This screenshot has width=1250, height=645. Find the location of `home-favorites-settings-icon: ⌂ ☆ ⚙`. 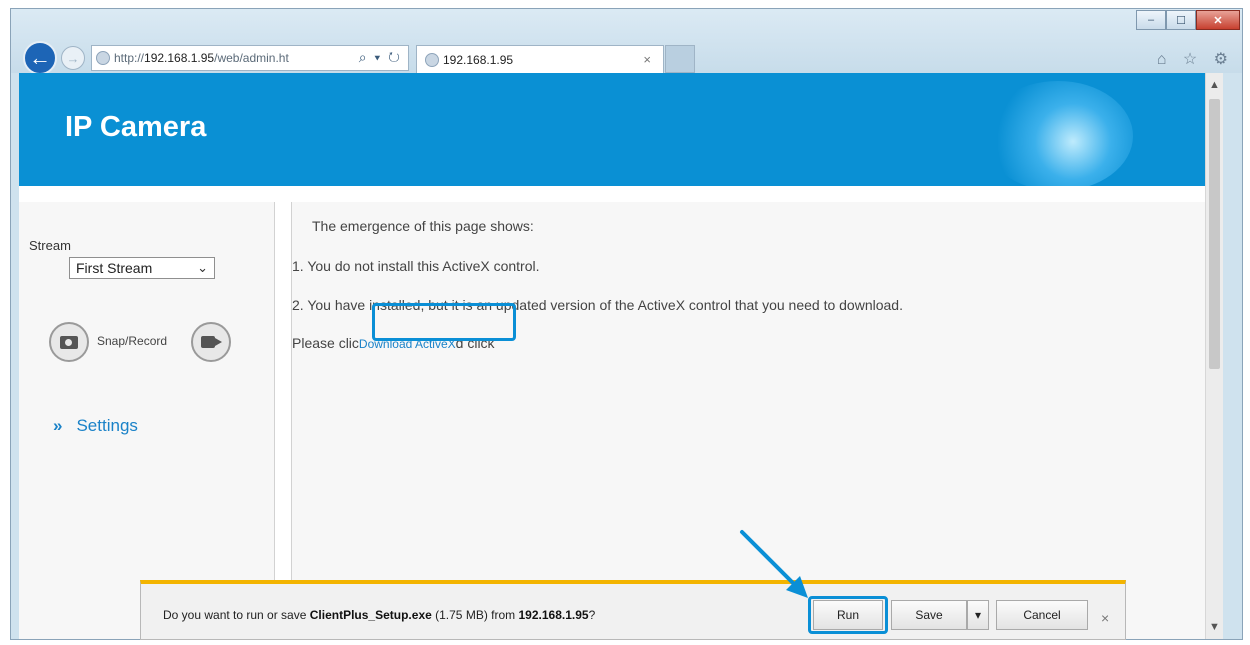

home-favorites-settings-icon: ⌂ ☆ ⚙ is located at coordinates (1195, 59).